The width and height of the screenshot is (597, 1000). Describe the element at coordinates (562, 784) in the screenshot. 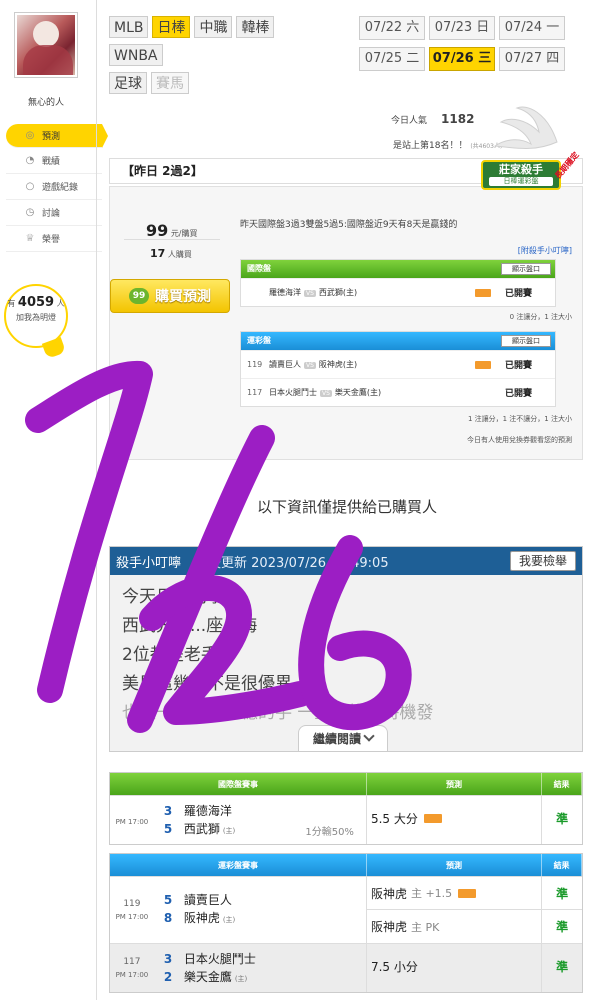

I see `header-cell: 結果` at that location.